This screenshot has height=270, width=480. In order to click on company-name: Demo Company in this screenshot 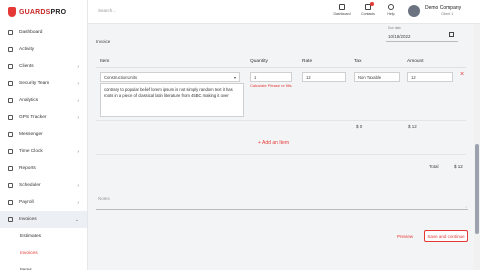, I will do `click(443, 8)`.